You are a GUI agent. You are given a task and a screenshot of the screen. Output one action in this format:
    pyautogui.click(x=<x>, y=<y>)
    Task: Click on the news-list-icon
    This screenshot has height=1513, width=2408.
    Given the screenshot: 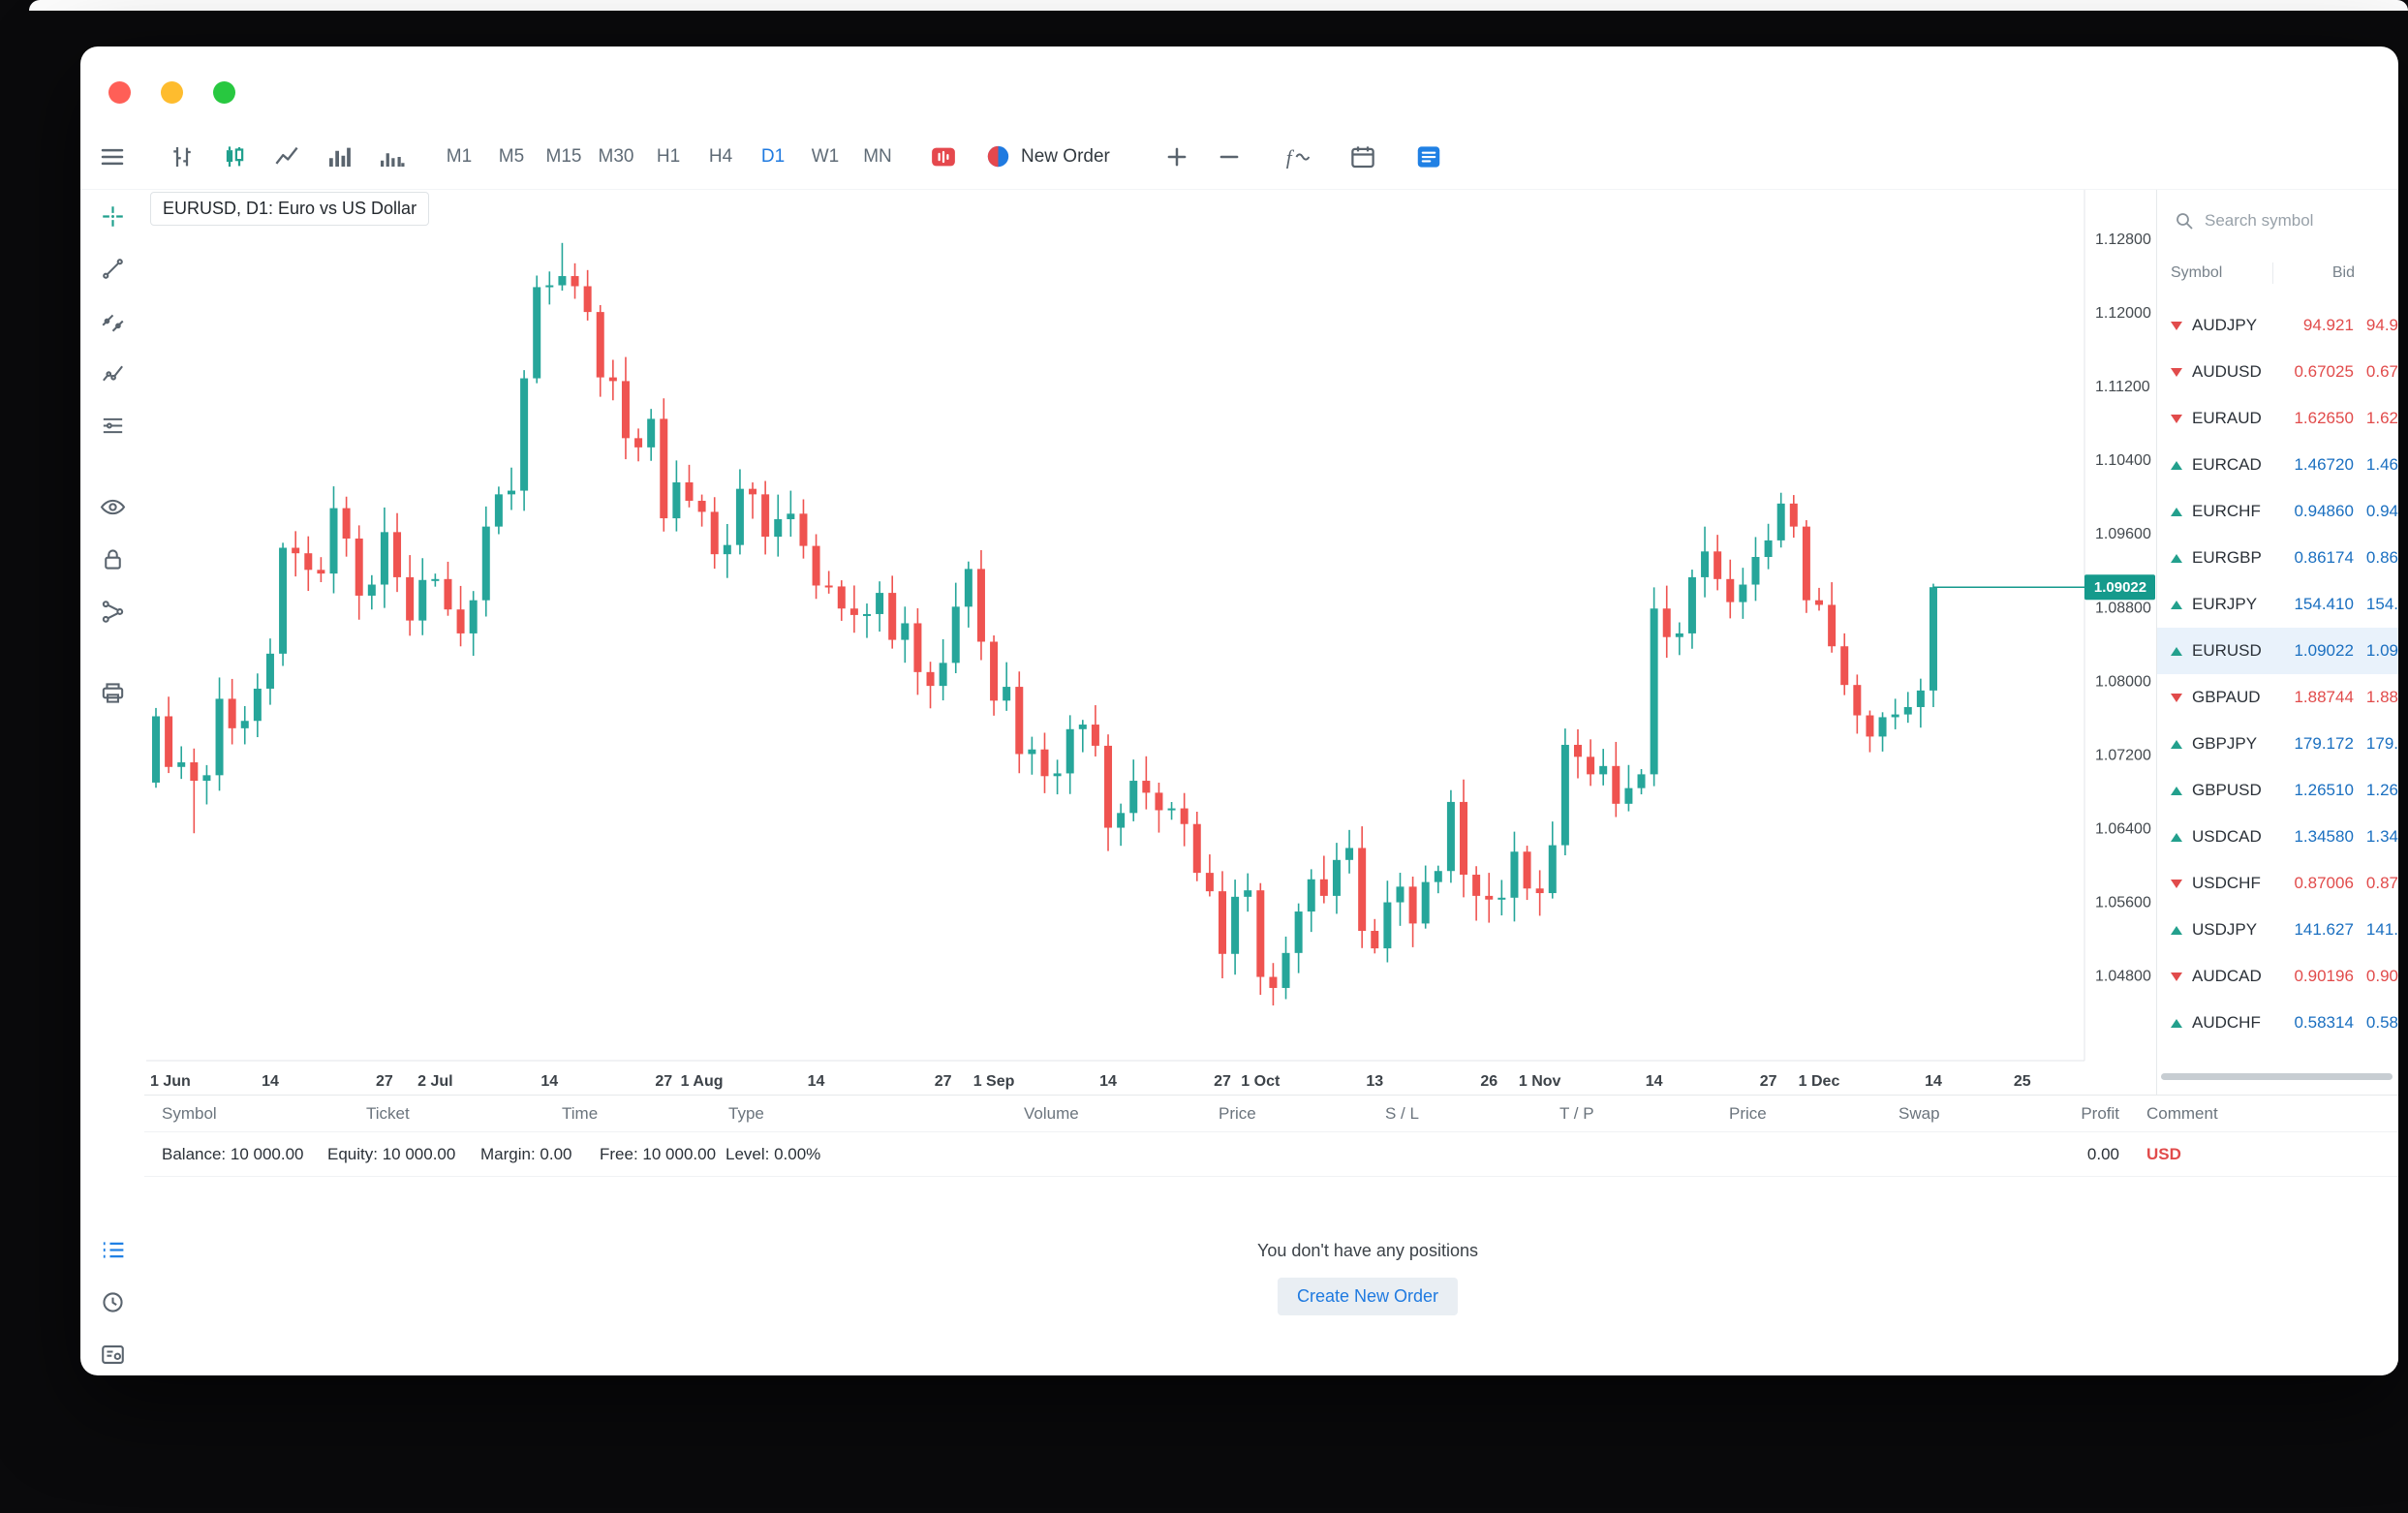 What is the action you would take?
    pyautogui.click(x=1428, y=156)
    